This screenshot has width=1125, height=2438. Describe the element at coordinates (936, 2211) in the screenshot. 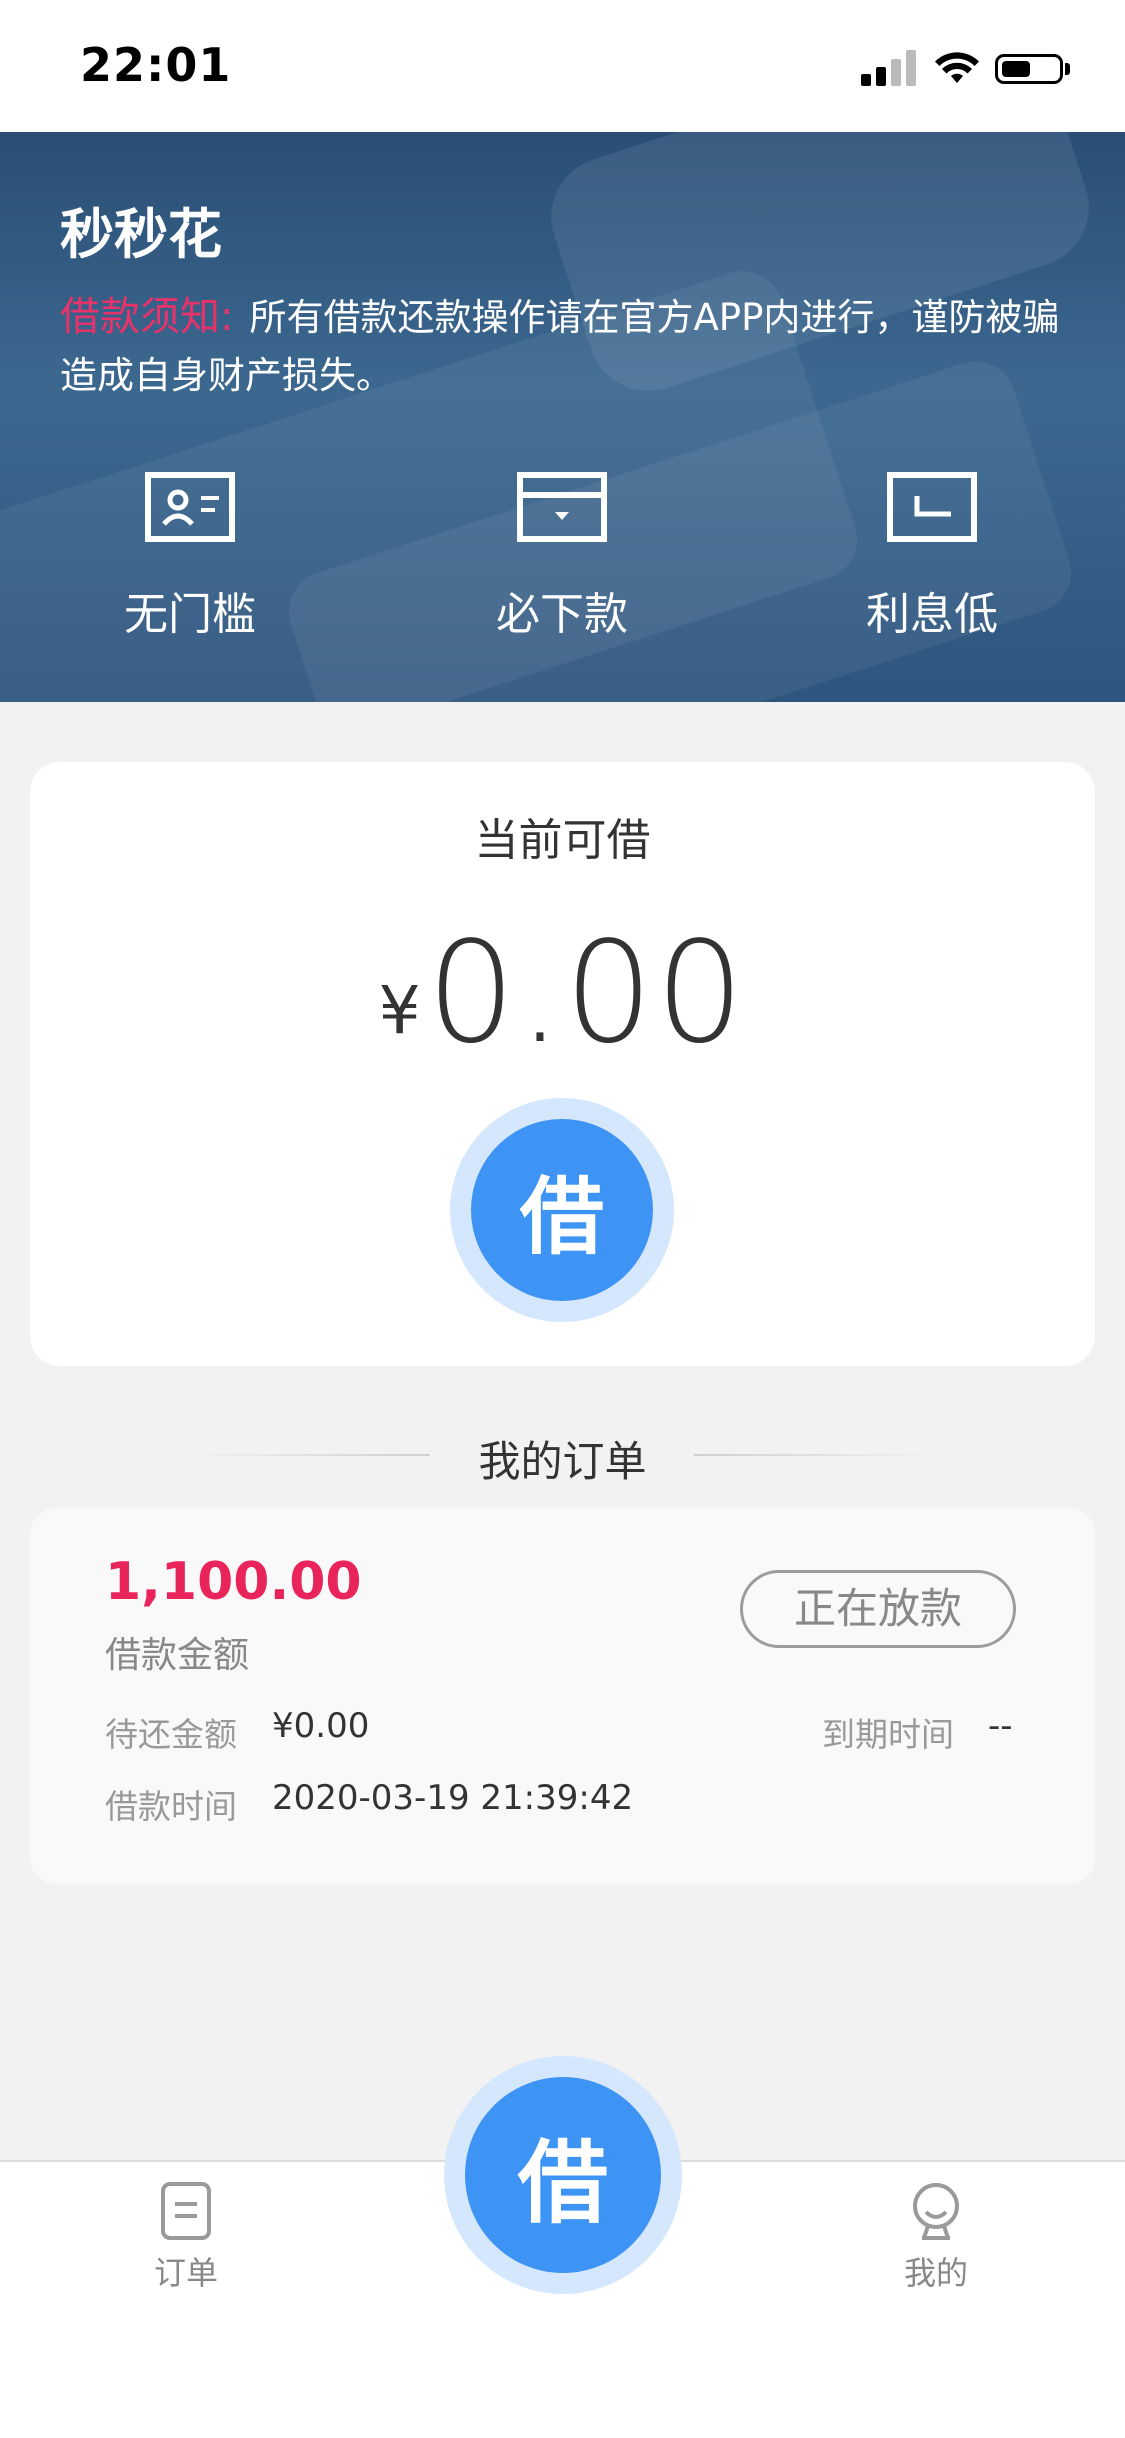

I see `user-icon` at that location.